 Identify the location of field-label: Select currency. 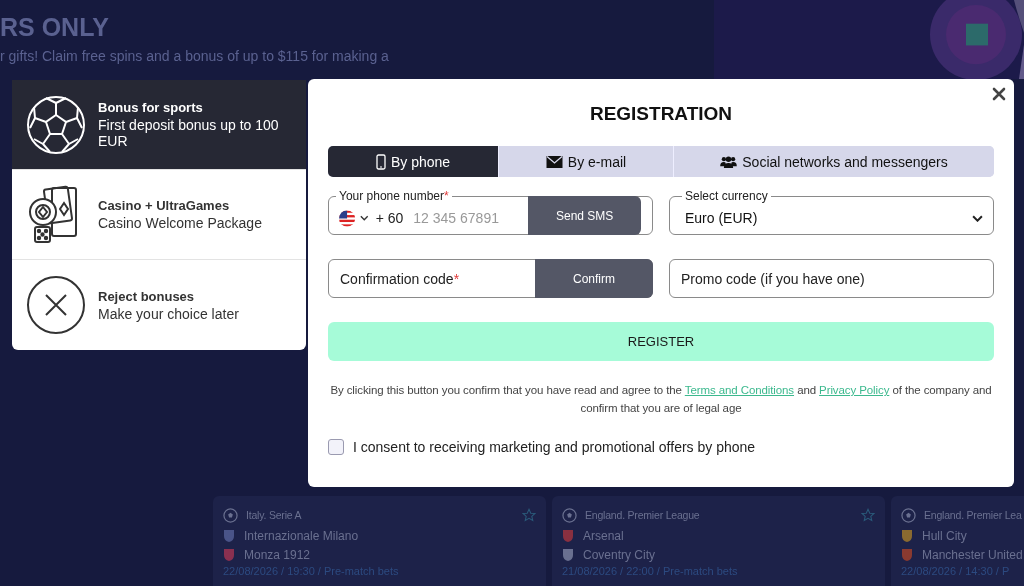
(726, 196).